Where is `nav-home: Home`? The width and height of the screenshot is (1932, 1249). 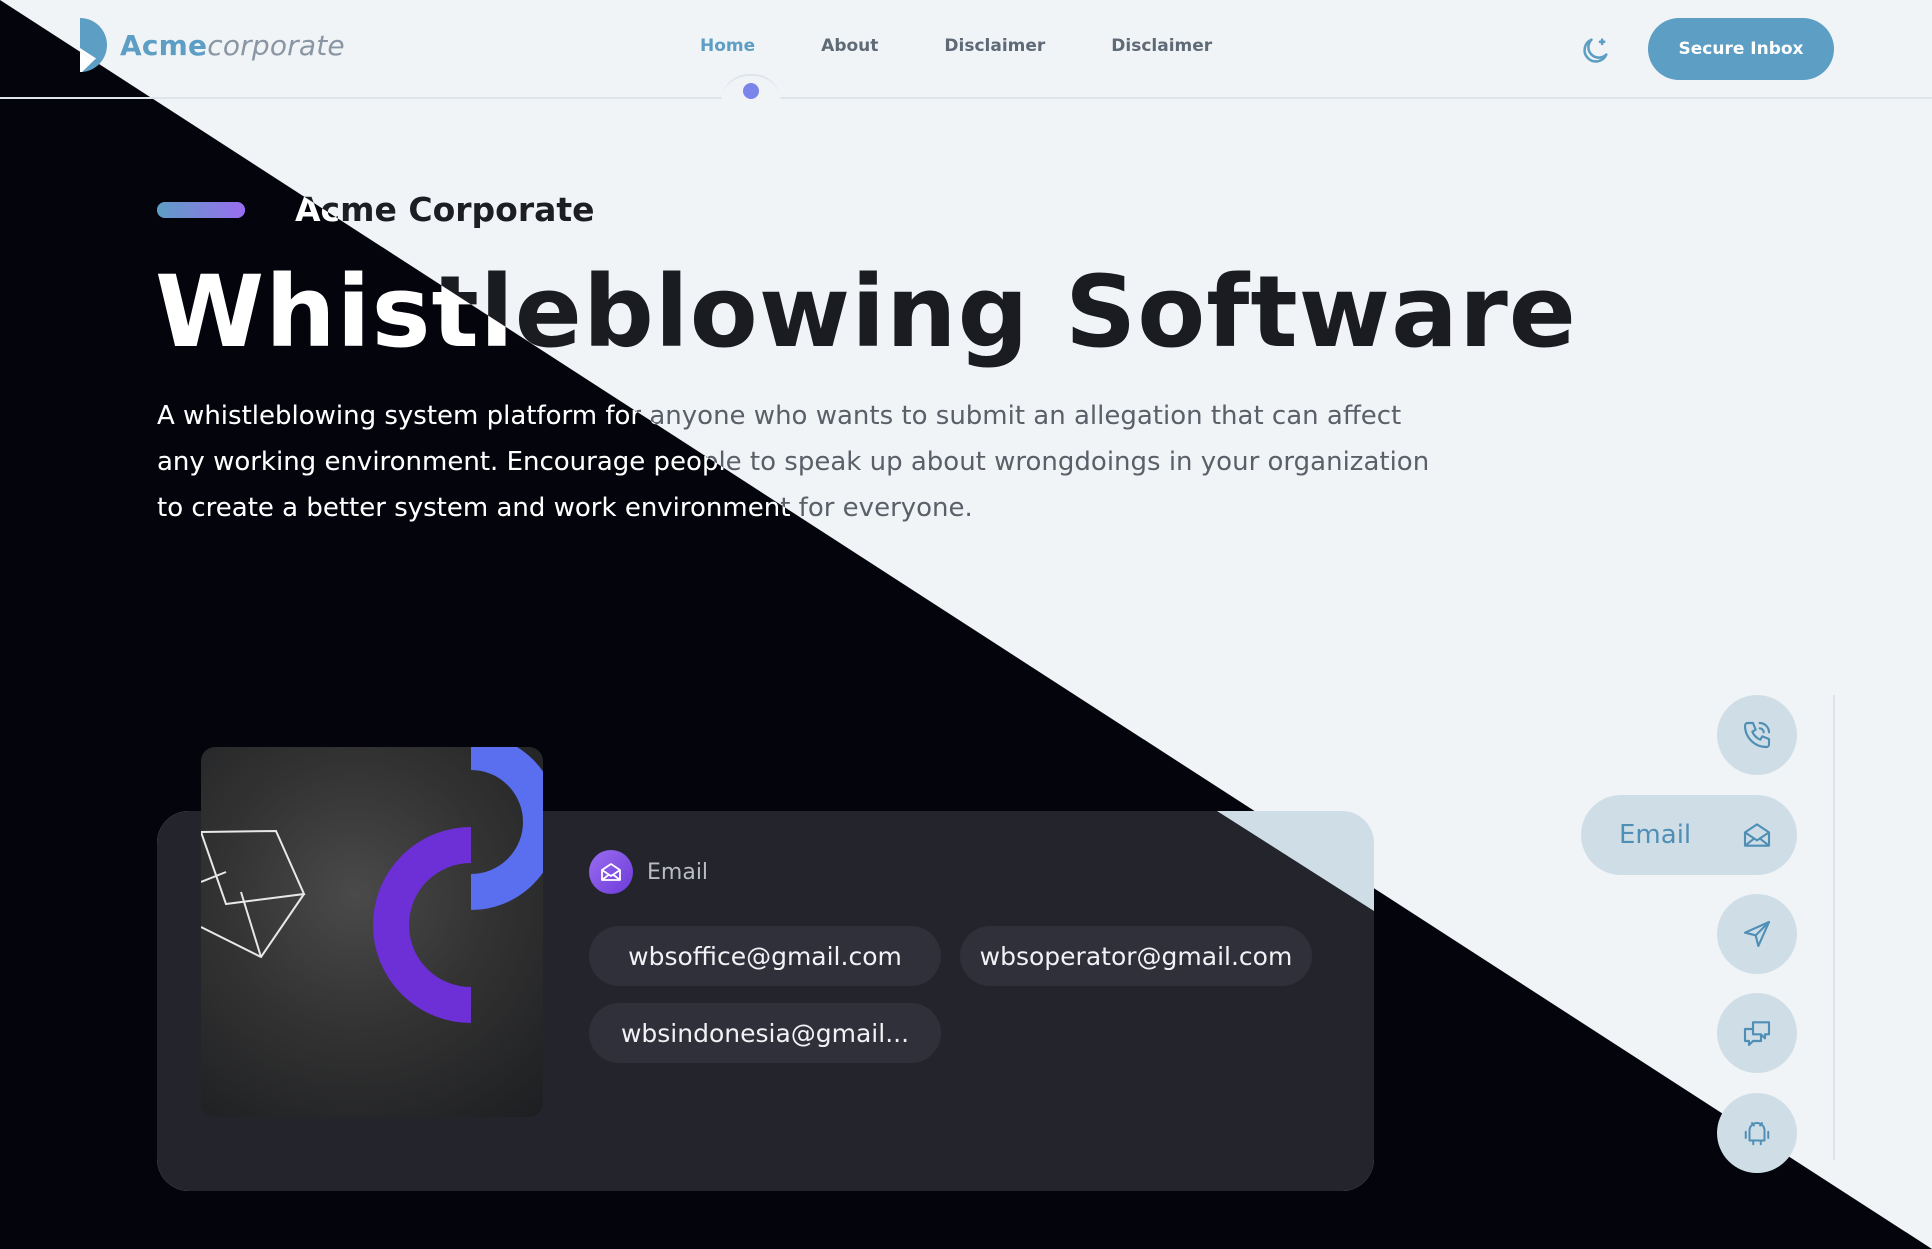
nav-home: Home is located at coordinates (727, 46).